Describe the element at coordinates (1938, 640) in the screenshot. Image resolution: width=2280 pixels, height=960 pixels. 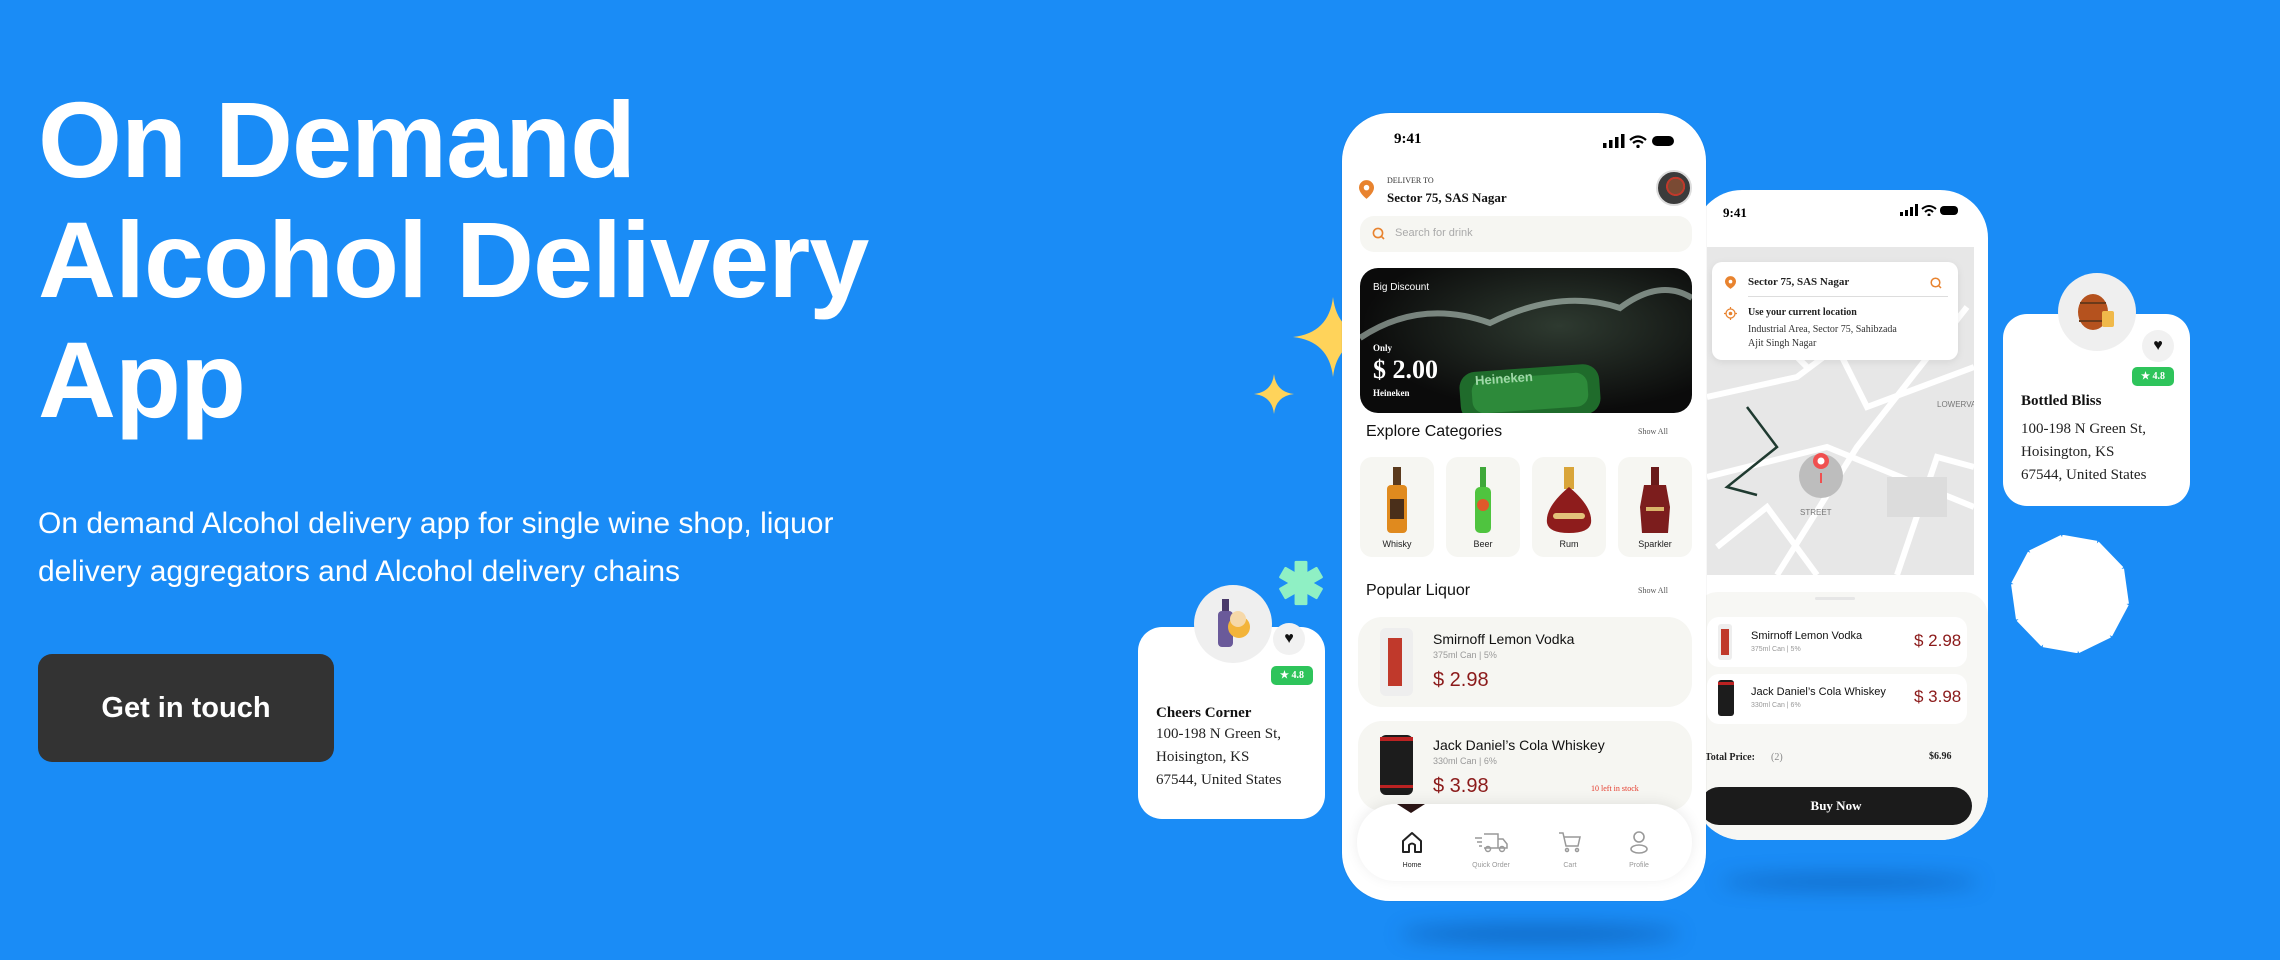
I see `item-price: $ 2.98` at that location.